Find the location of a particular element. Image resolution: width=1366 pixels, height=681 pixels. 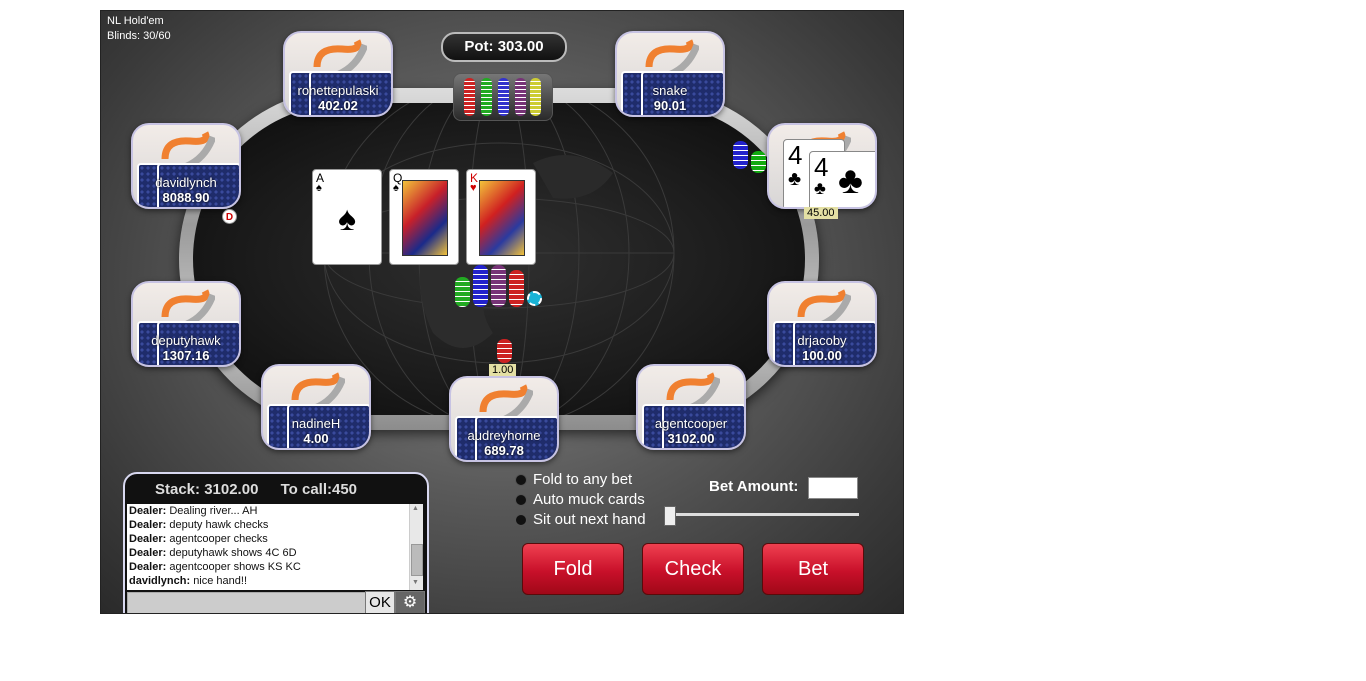

chat-ok-button: OK is located at coordinates (380, 602).